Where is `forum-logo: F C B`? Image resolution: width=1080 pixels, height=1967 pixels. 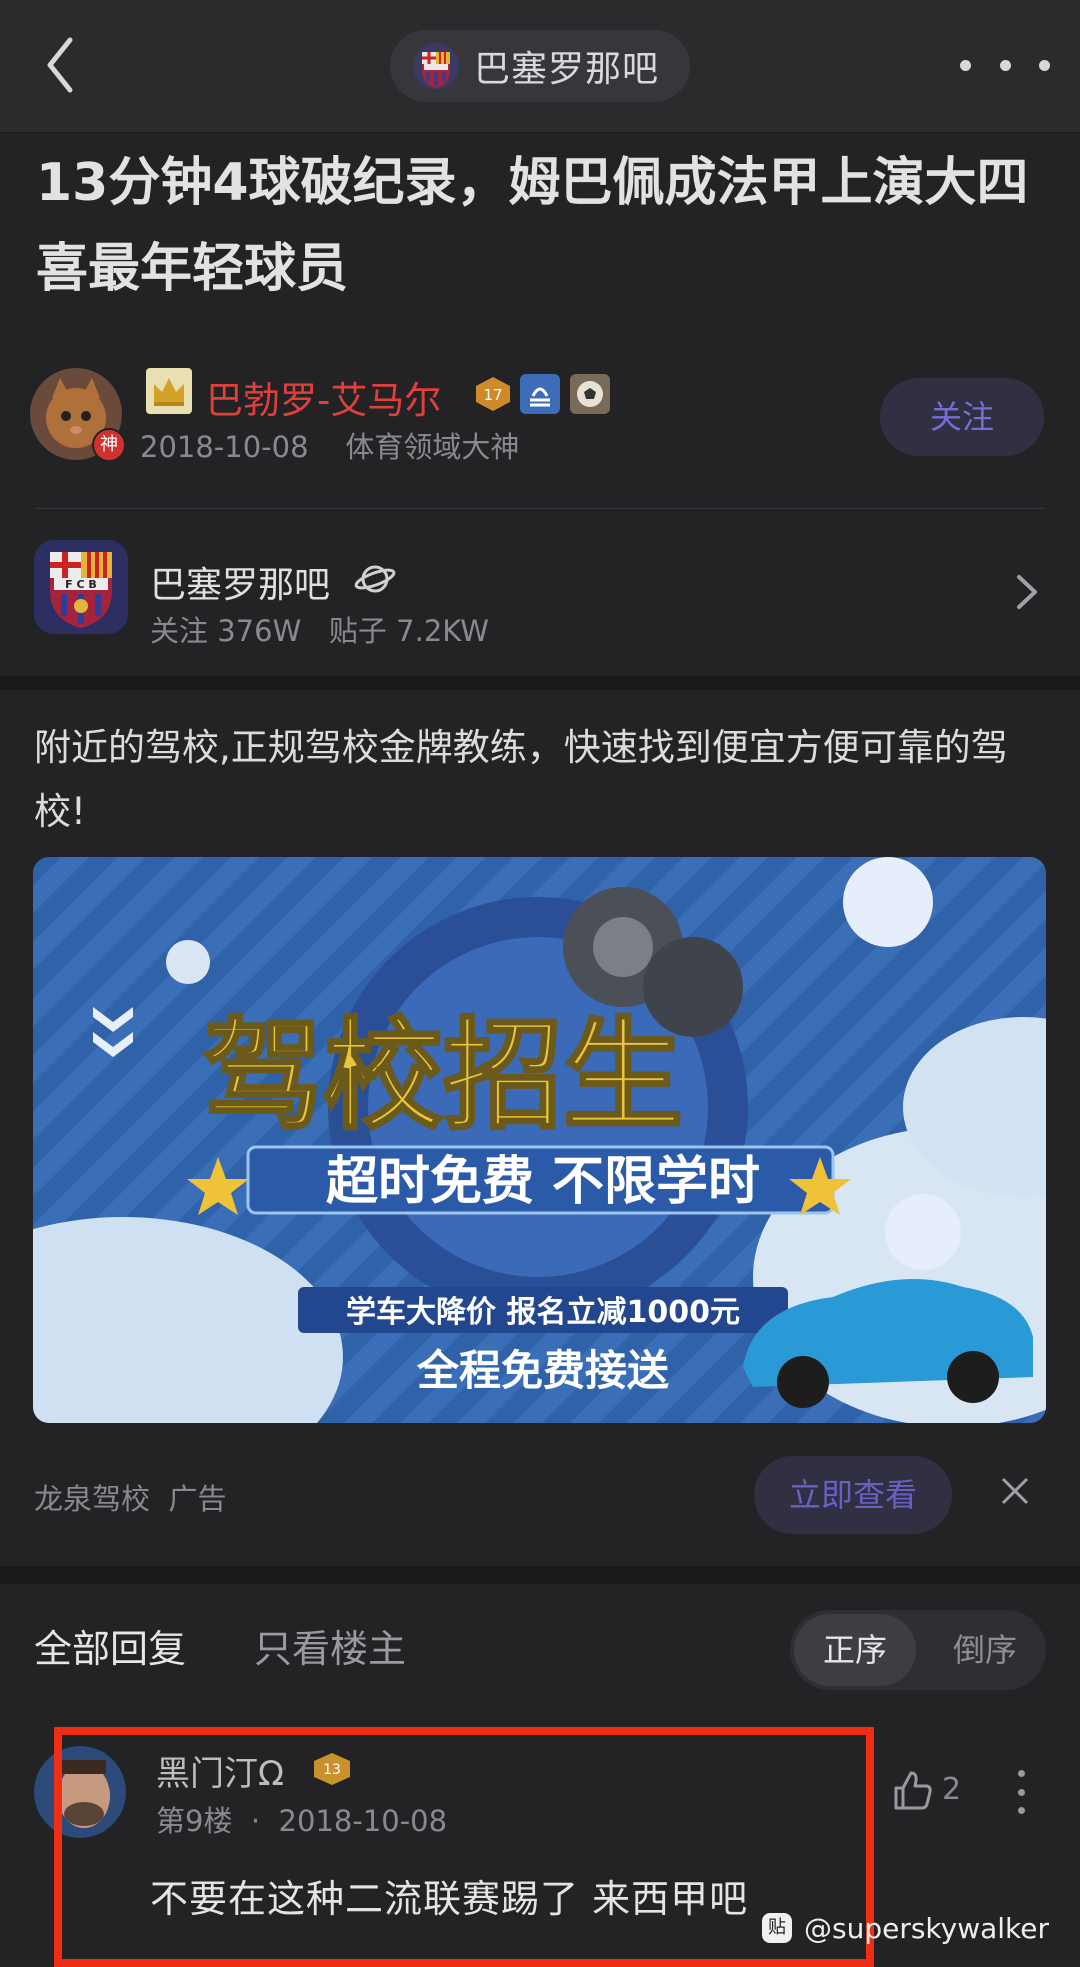 forum-logo: F C B is located at coordinates (81, 587).